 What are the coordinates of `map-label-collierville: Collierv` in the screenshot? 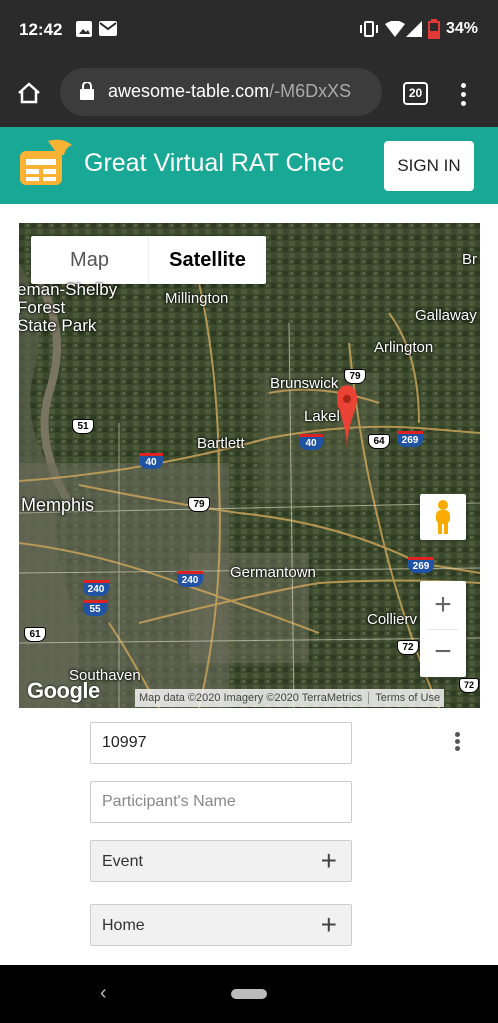 It's located at (392, 619).